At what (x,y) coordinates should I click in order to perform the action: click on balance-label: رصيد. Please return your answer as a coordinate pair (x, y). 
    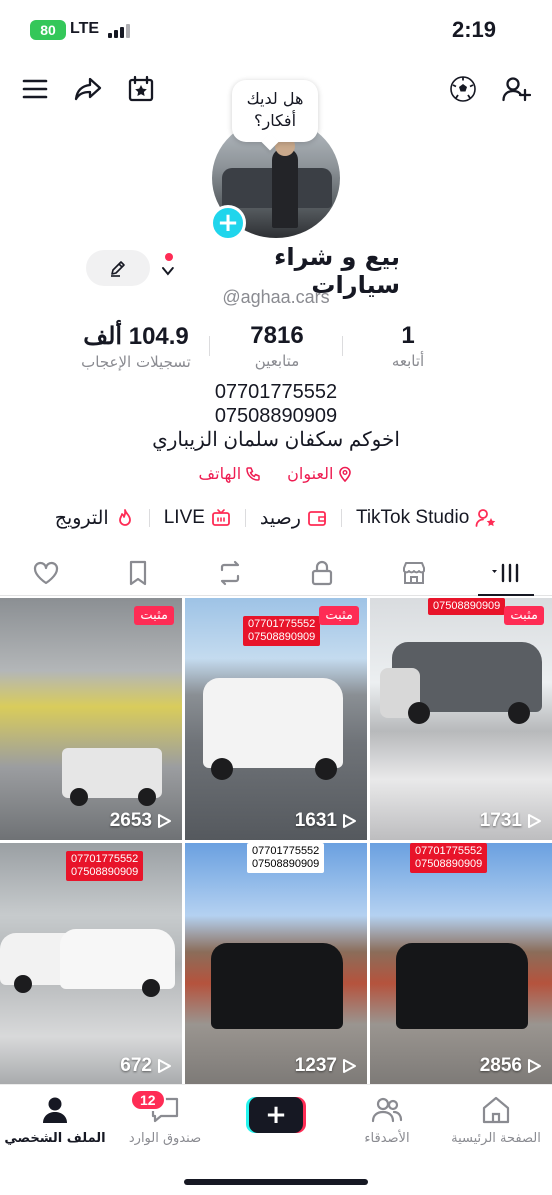
    Looking at the image, I should click on (280, 518).